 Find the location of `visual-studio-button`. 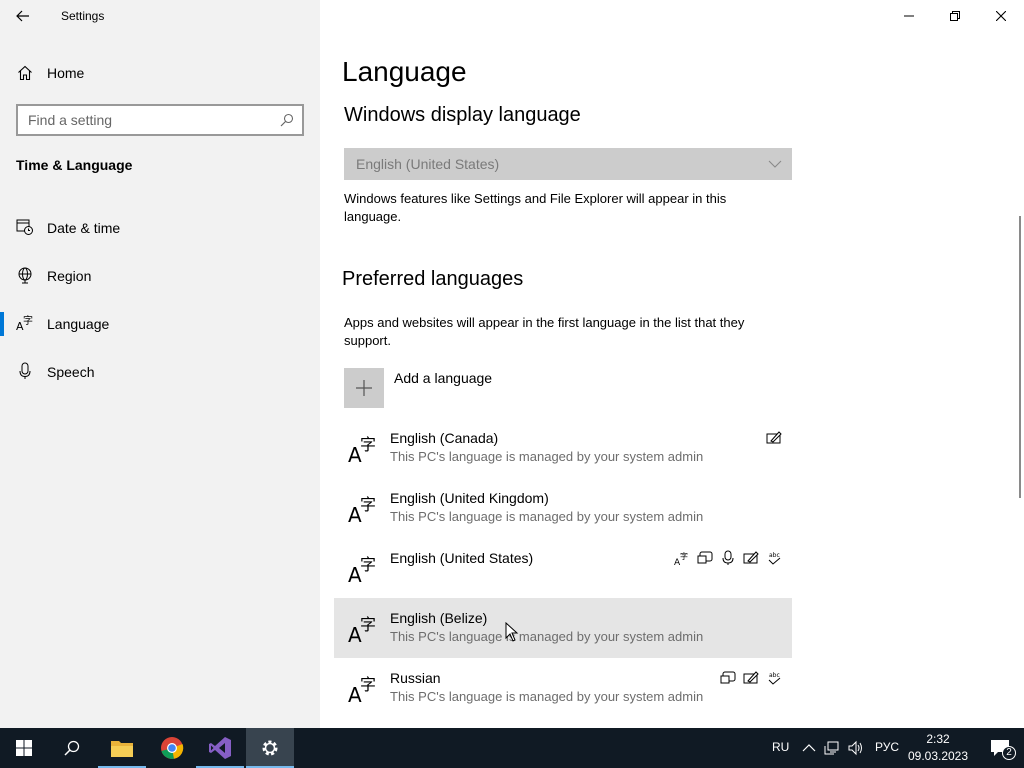

visual-studio-button is located at coordinates (220, 748).